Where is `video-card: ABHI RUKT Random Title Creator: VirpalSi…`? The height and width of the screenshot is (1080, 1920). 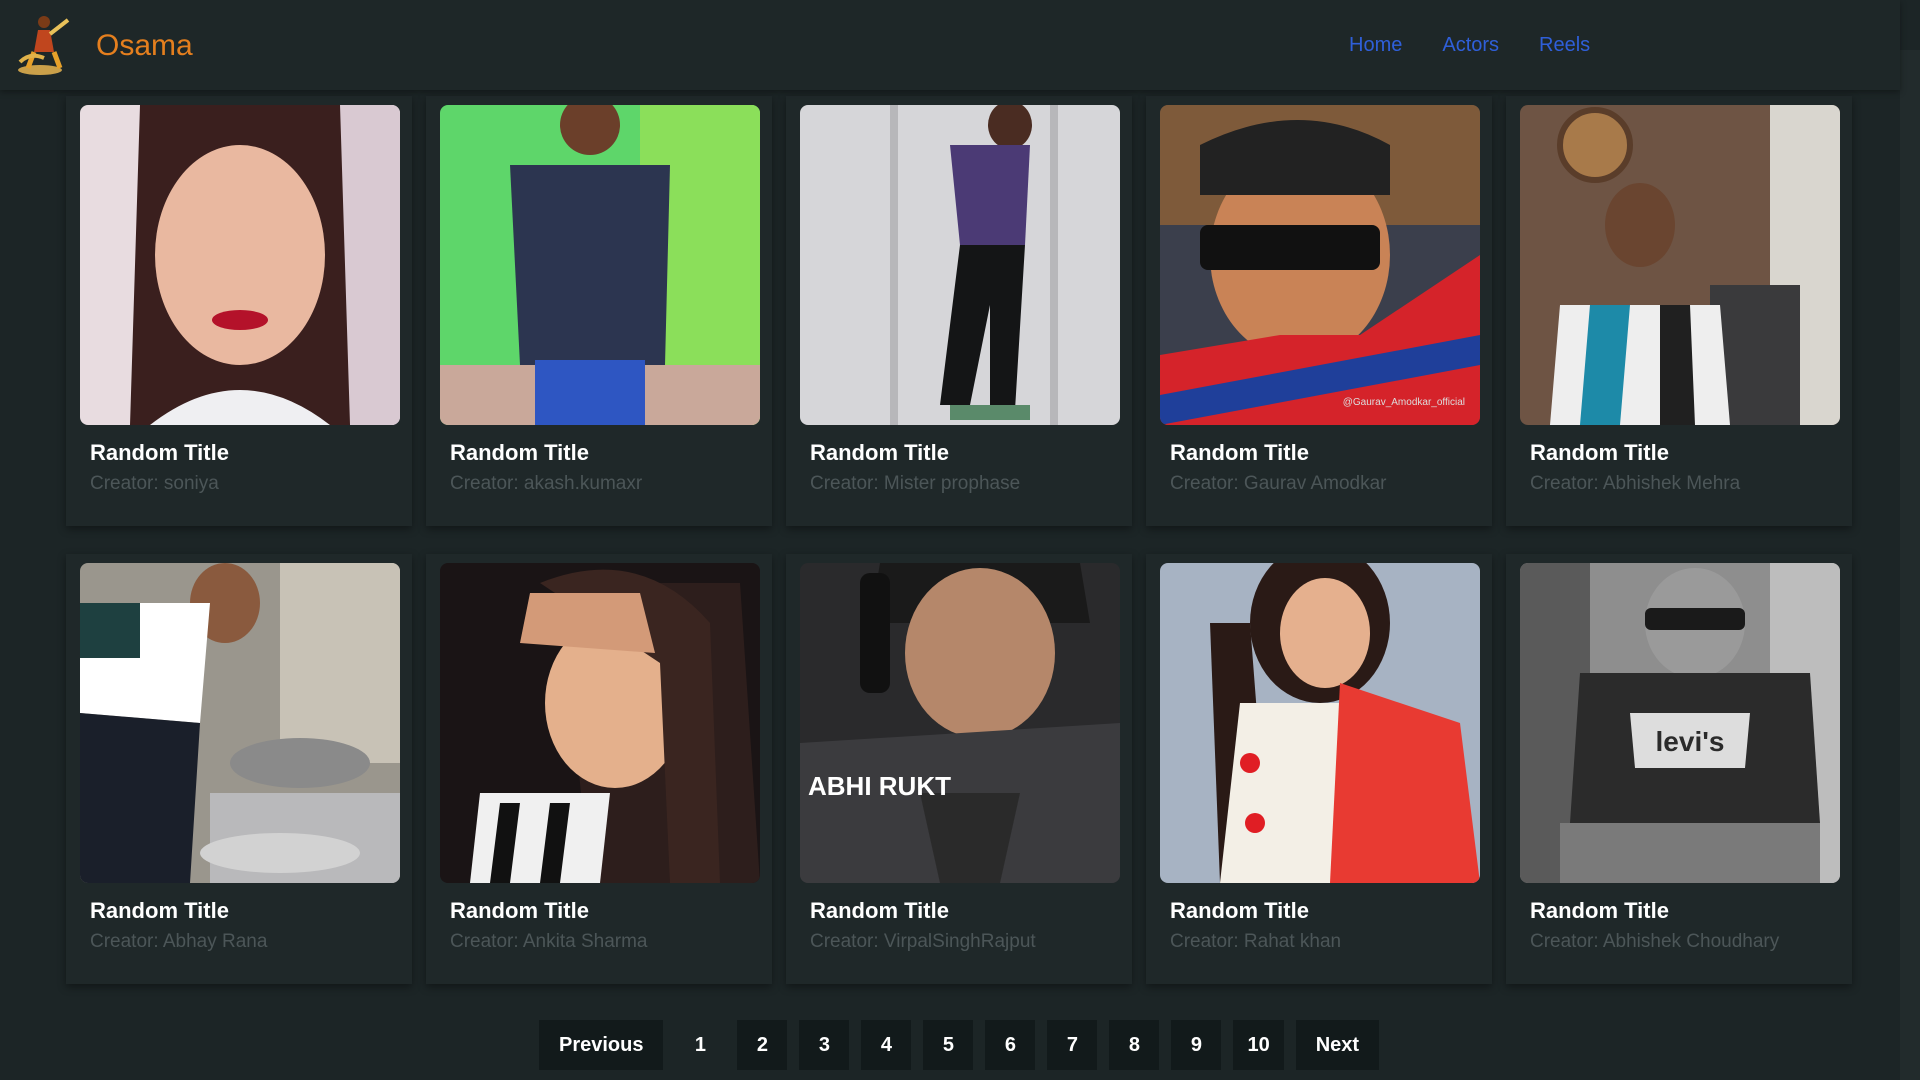
video-card: ABHI RUKT Random Title Creator: VirpalSi… is located at coordinates (959, 769).